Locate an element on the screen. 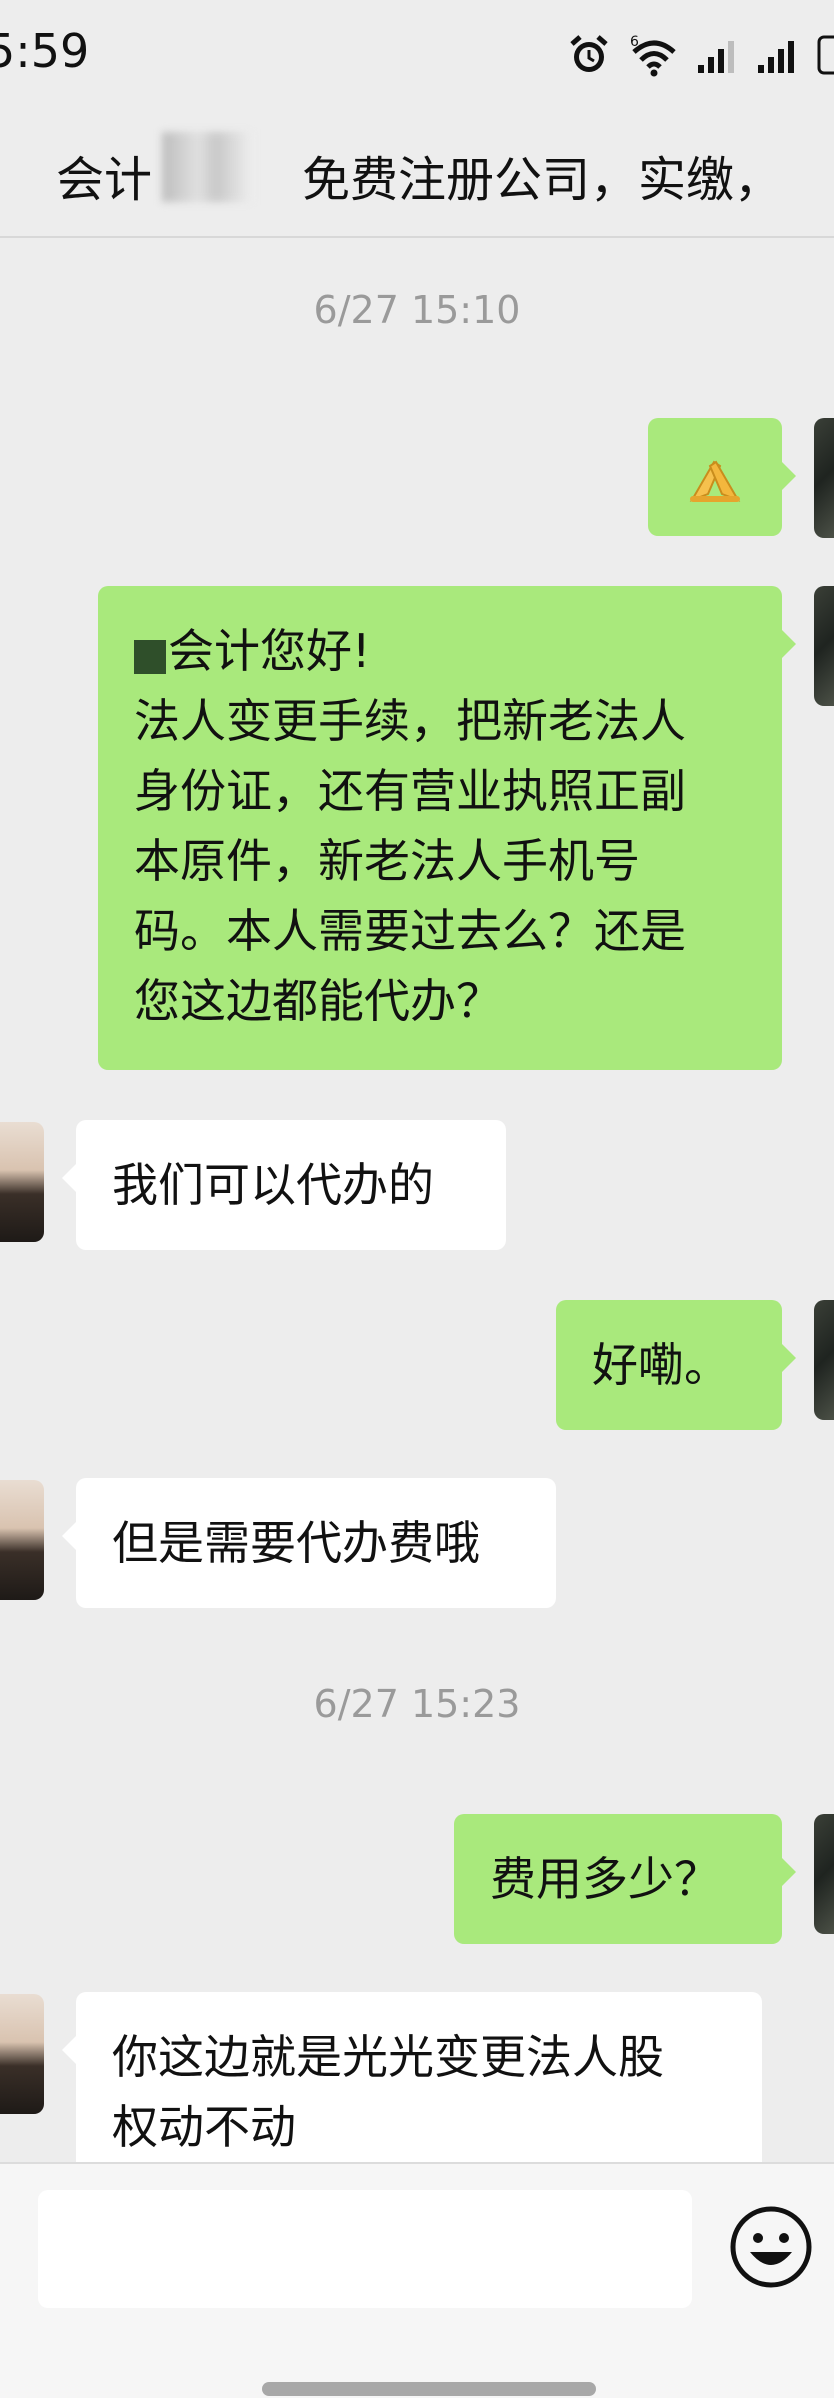  folded-hands-icon is located at coordinates (715, 481).